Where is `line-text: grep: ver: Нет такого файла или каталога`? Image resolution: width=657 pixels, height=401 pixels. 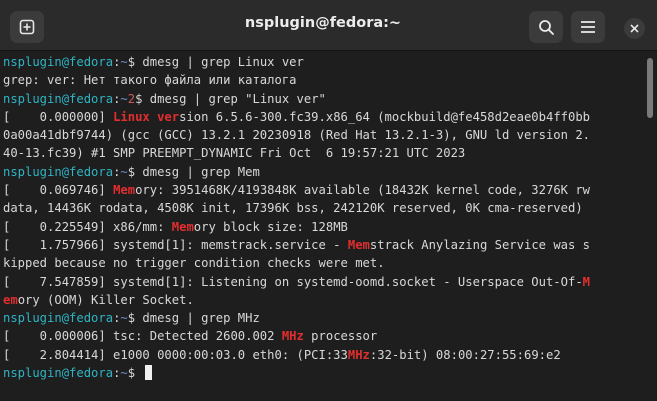 line-text: grep: ver: Нет такого файла или каталога is located at coordinates (150, 80).